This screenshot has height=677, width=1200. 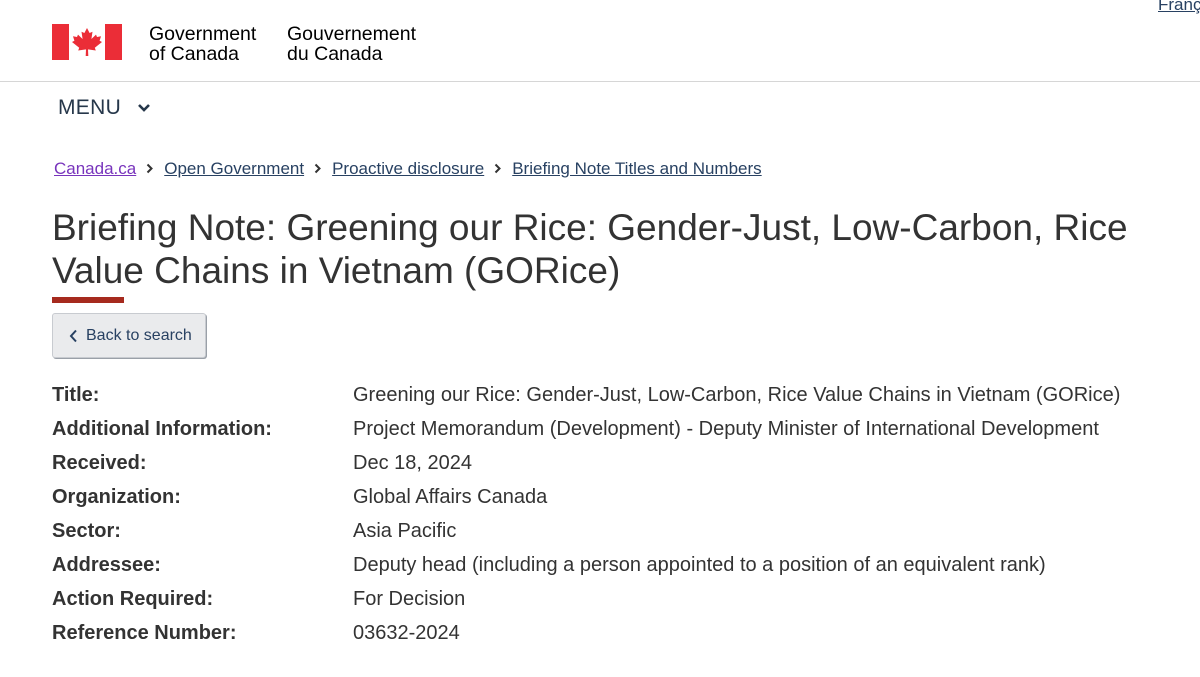 What do you see at coordinates (133, 598) in the screenshot?
I see `detail-label: Action Required:` at bounding box center [133, 598].